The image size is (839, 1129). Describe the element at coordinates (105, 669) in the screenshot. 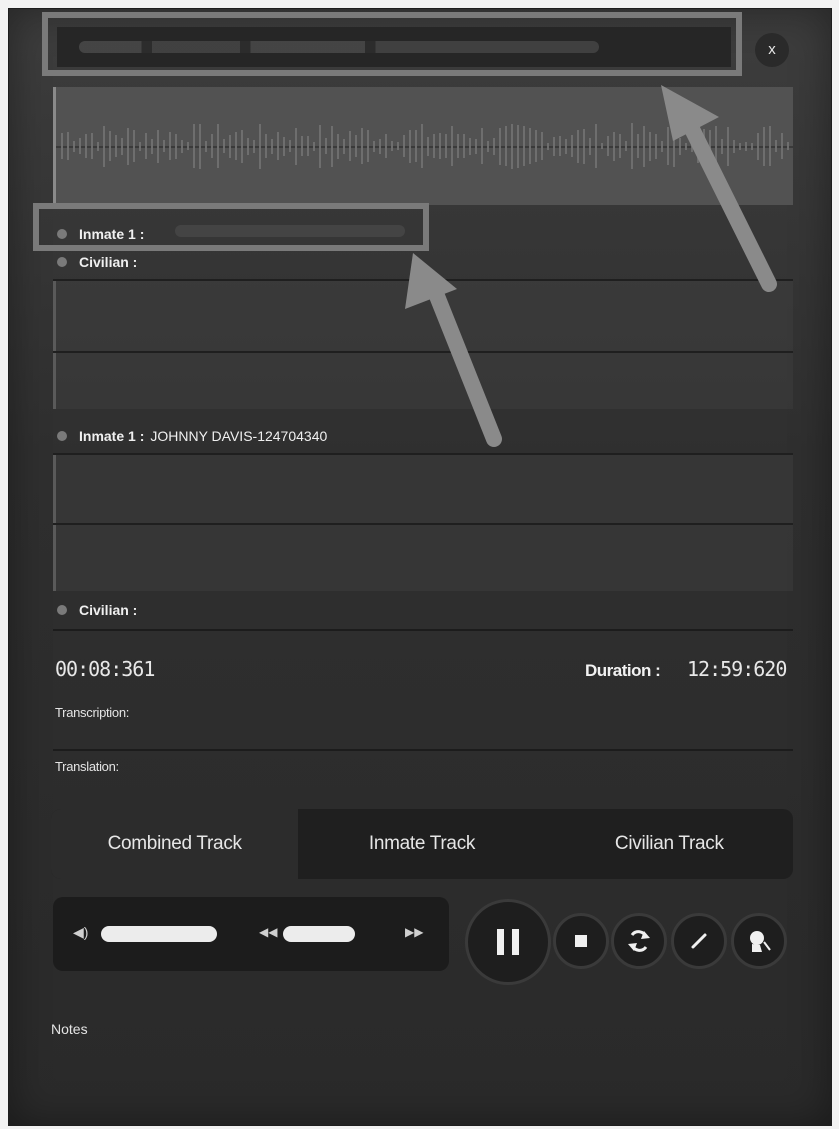

I see `current-time-display: 00:08:361` at that location.